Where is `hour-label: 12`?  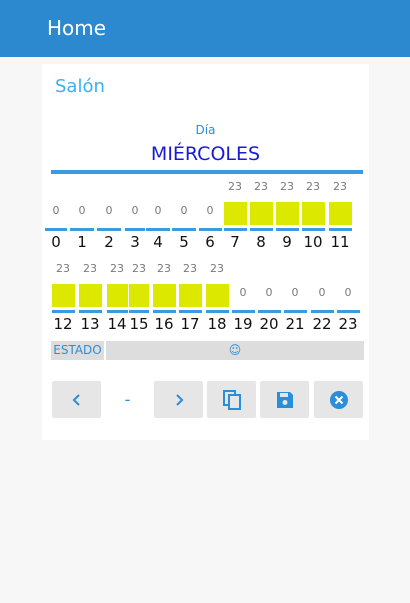 hour-label: 12 is located at coordinates (63, 324).